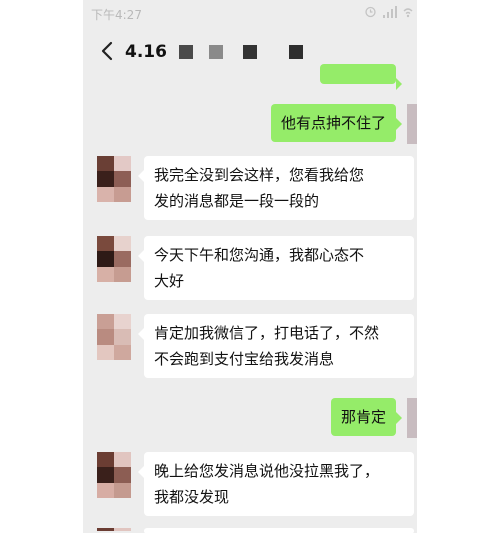 This screenshot has height=533, width=500. What do you see at coordinates (169, 281) in the screenshot?
I see `message-text-line: 大好` at bounding box center [169, 281].